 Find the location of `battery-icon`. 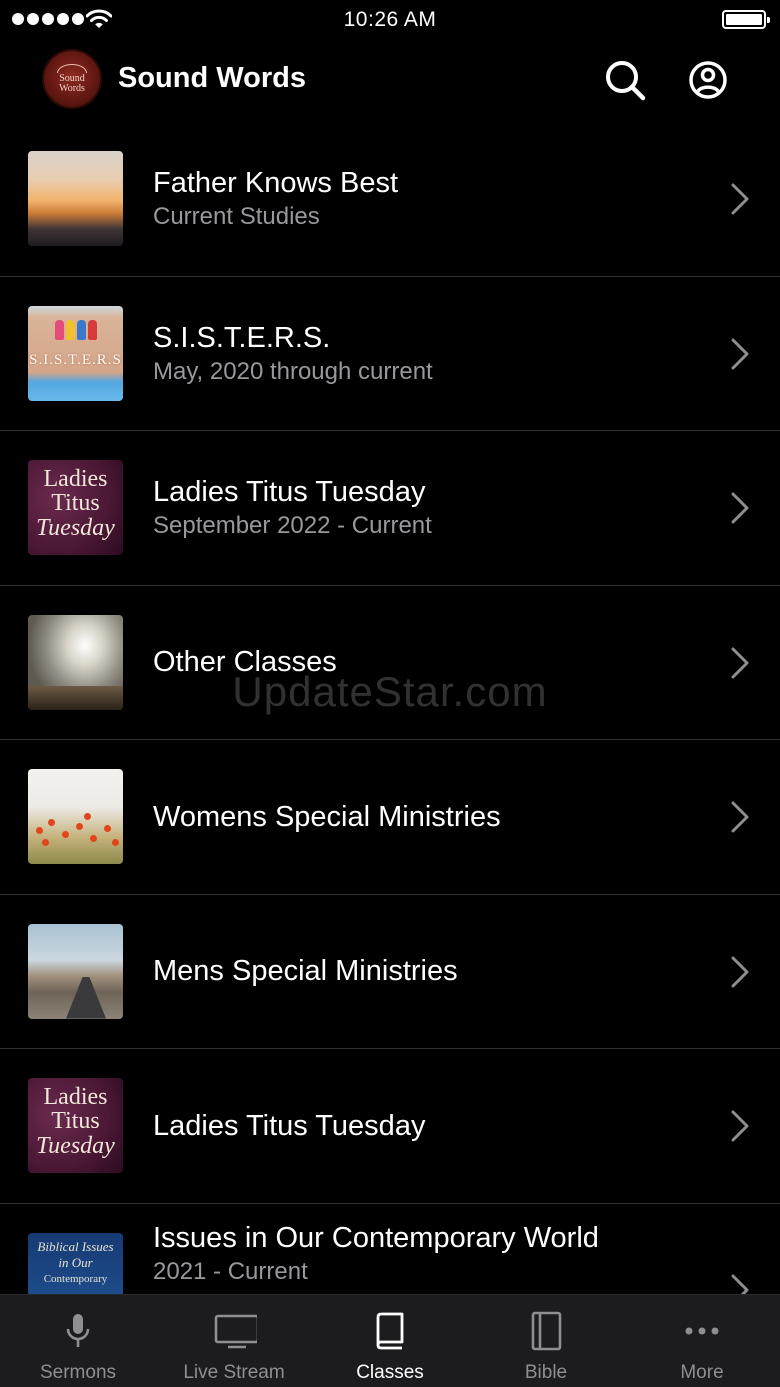

battery-icon is located at coordinates (746, 19).